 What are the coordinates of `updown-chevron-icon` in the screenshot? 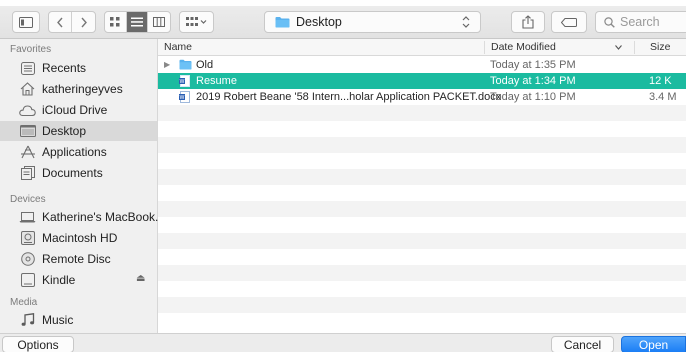 It's located at (466, 22).